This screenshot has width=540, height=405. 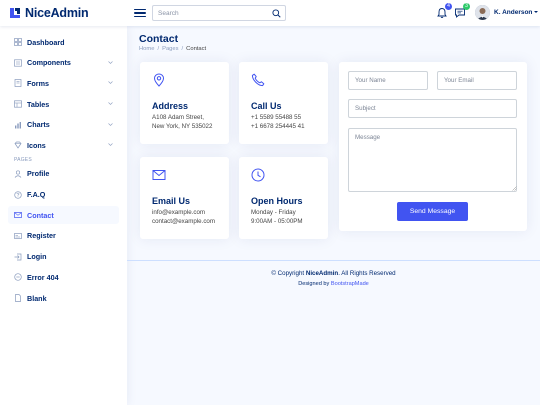 I want to click on breadcrumb-home: Home, so click(x=146, y=49).